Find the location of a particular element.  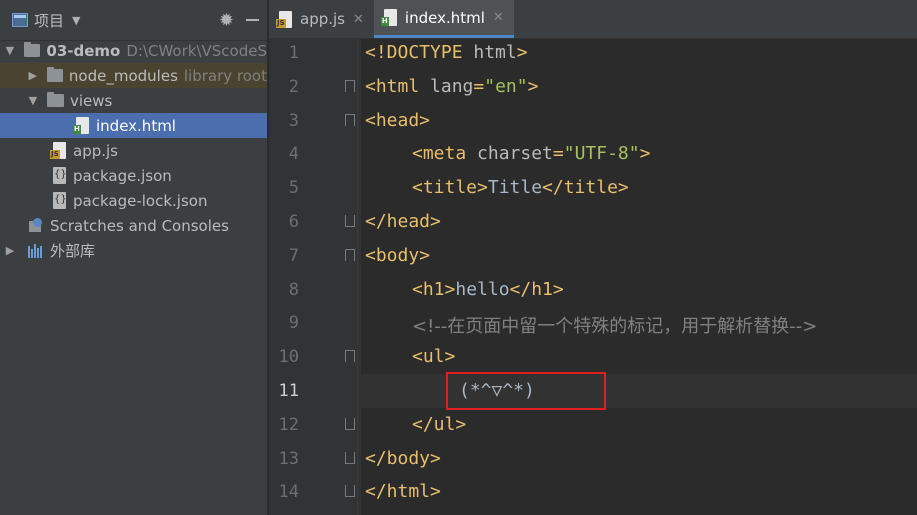

tree-item-03-demo: ▼ 03-demo D:\CWork\VScodeS is located at coordinates (133, 50).